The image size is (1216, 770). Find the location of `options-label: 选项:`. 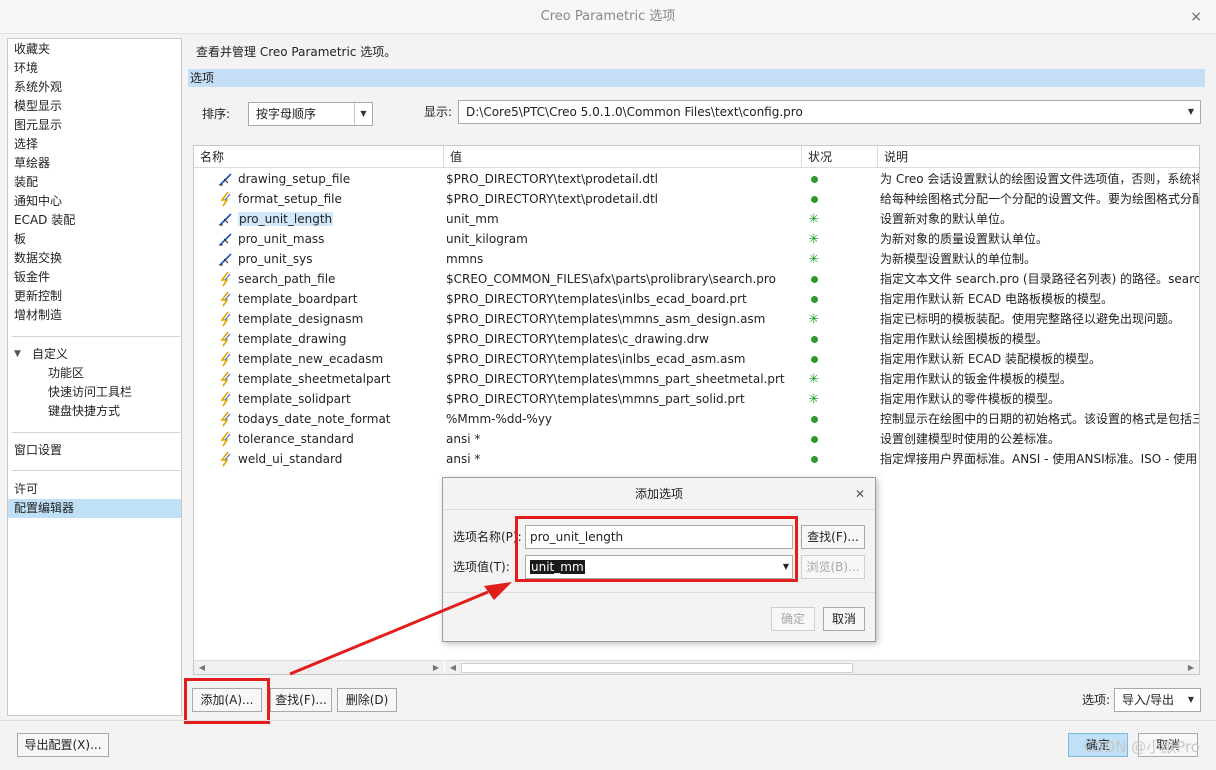

options-label: 选项: is located at coordinates (1096, 700).